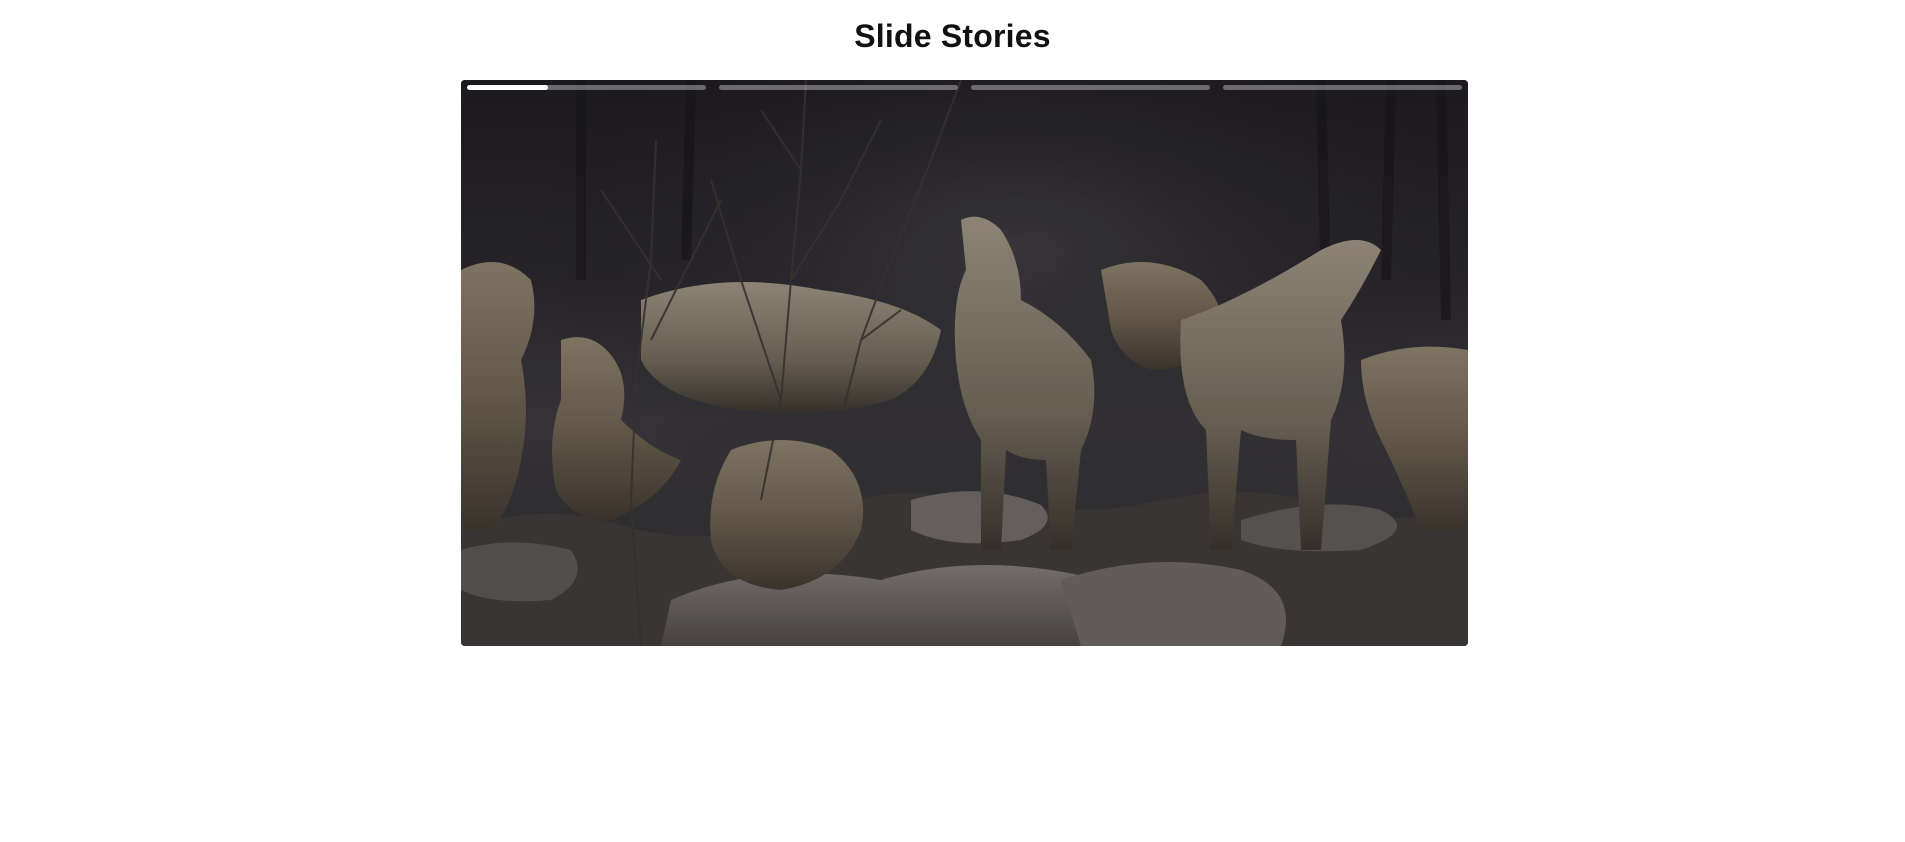  Describe the element at coordinates (964, 88) in the screenshot. I see `progress-bars` at that location.